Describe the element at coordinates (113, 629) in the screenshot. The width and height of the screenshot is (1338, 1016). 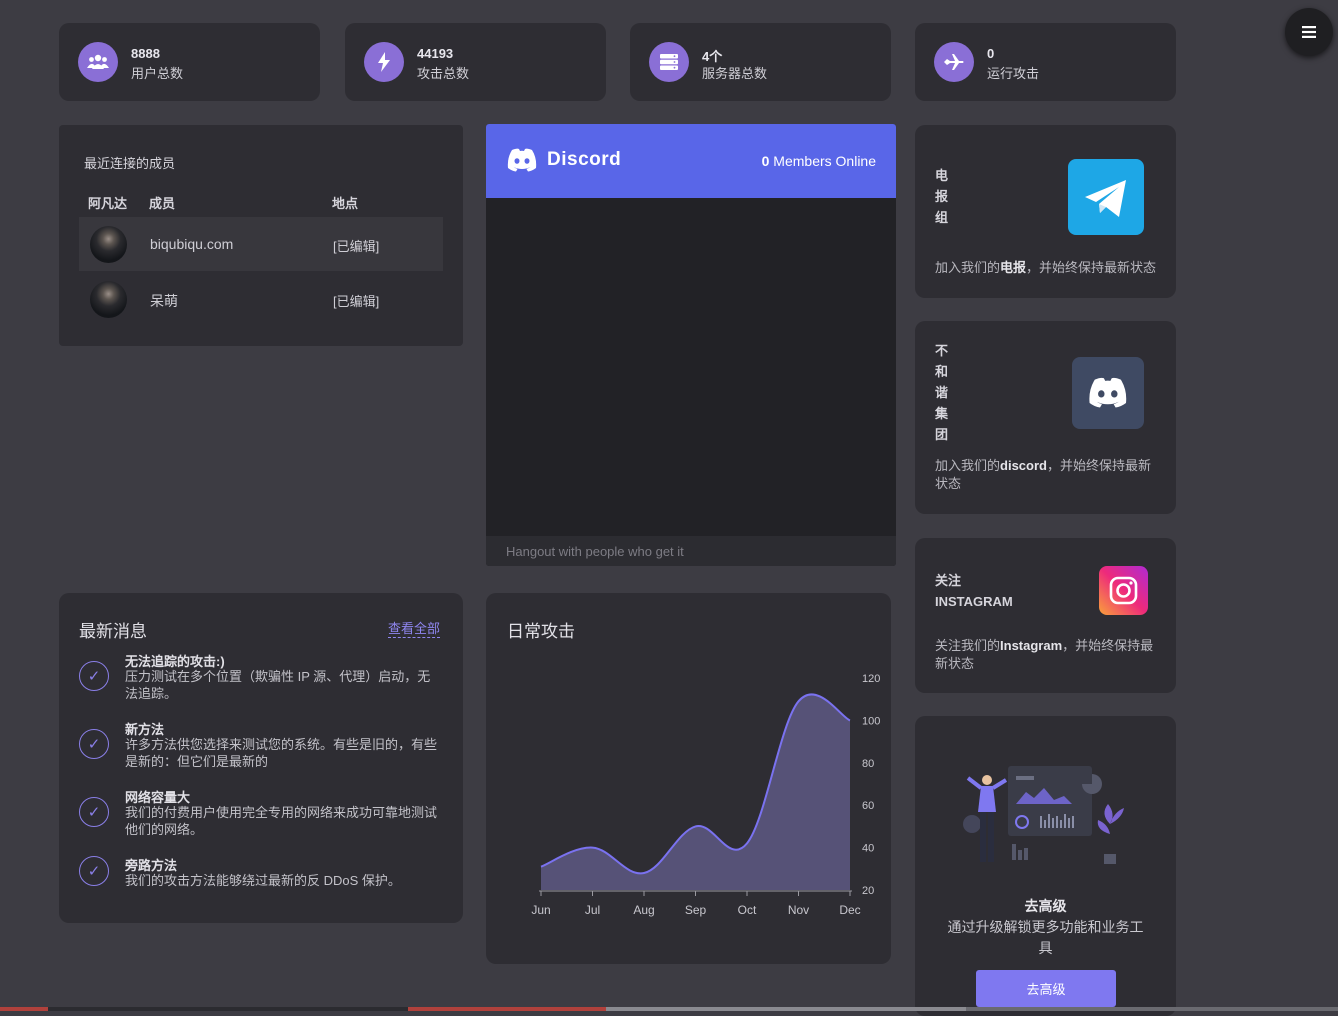
I see `news-title: 最新消息` at that location.